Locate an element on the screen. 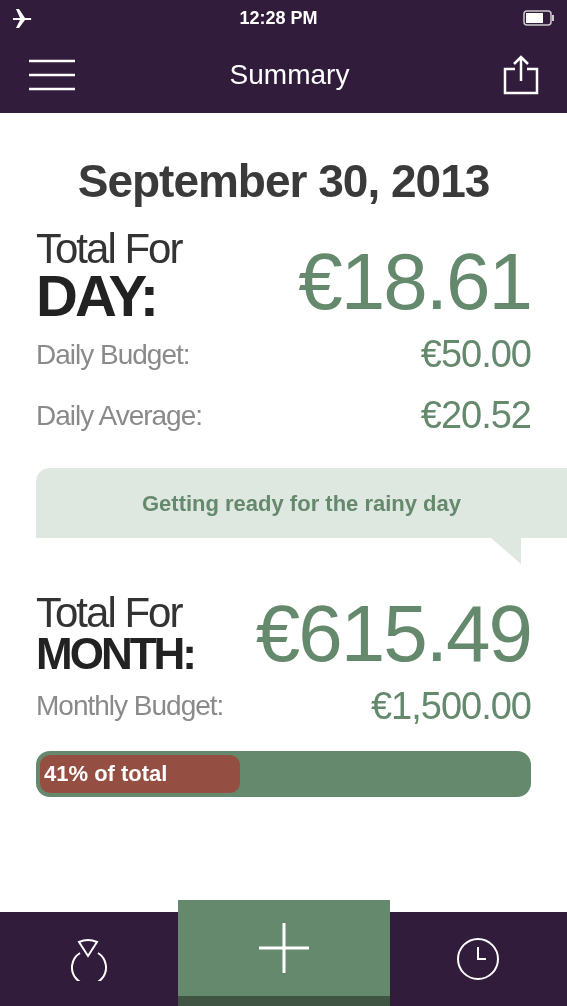 This screenshot has height=1006, width=567. budget-label: Daily Budget: is located at coordinates (113, 354).